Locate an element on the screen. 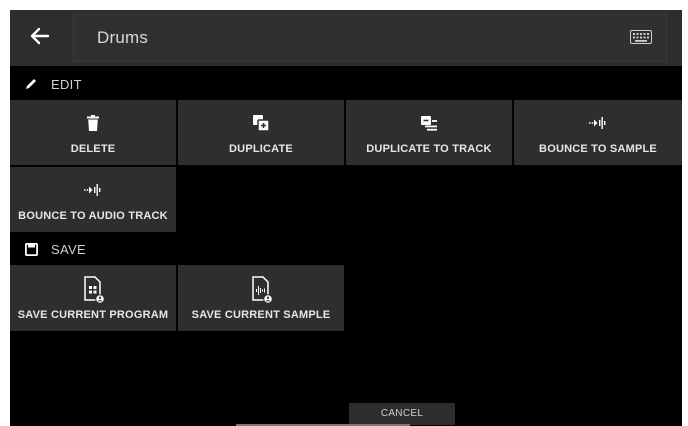  back-button is located at coordinates (40, 38).